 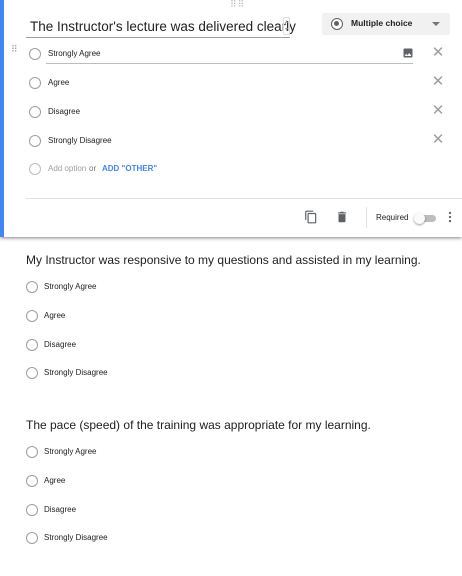 I want to click on footer-separator, so click(x=366, y=217).